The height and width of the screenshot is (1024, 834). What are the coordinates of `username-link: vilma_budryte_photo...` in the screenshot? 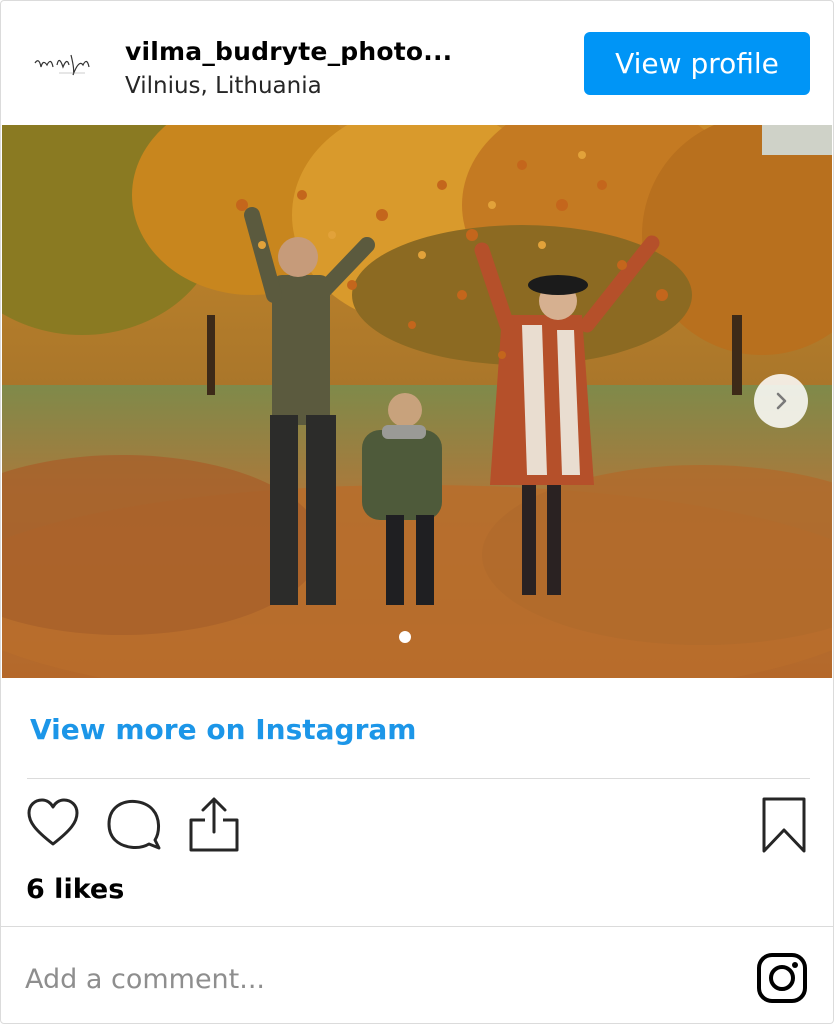 It's located at (345, 52).